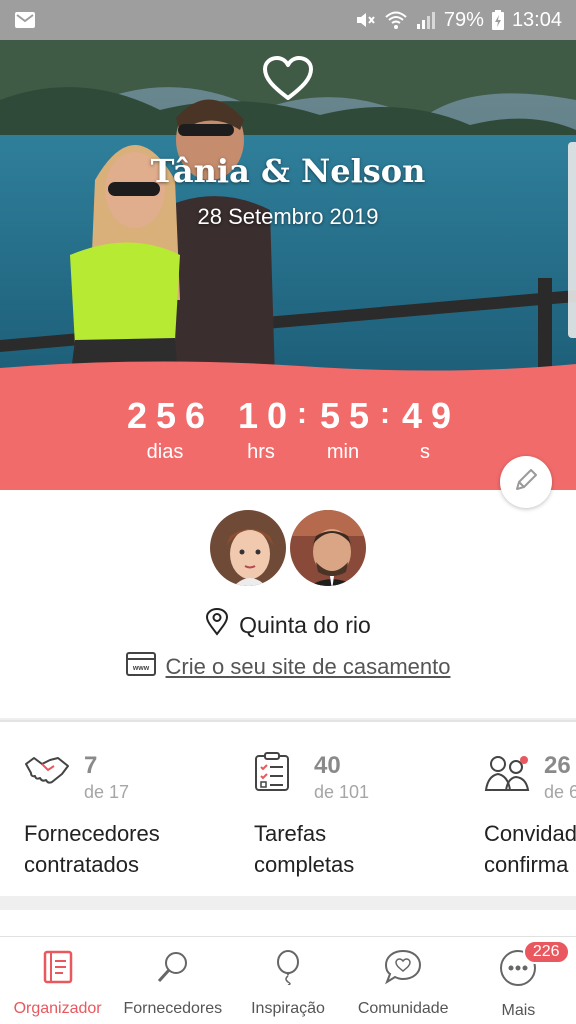 The width and height of the screenshot is (576, 1024). What do you see at coordinates (288, 171) in the screenshot?
I see `couple-names: Tânia & Nelson` at bounding box center [288, 171].